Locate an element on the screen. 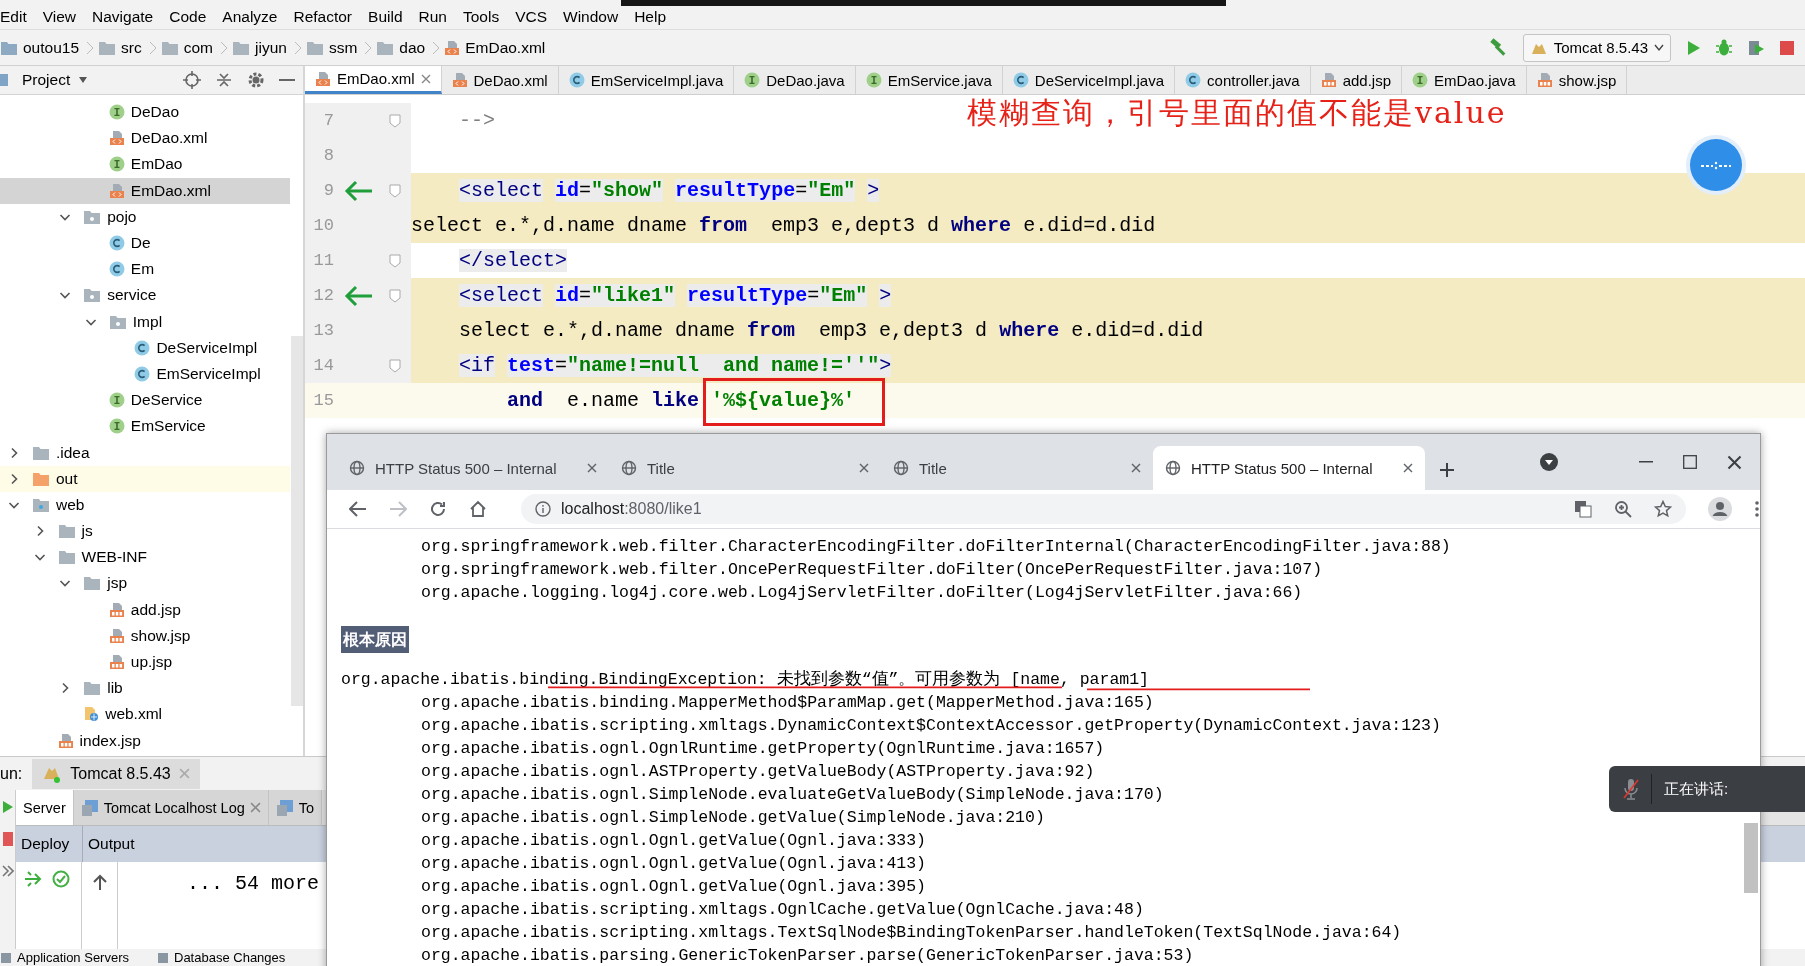 This screenshot has height=966, width=1805. panel-tab: Server is located at coordinates (45, 807).